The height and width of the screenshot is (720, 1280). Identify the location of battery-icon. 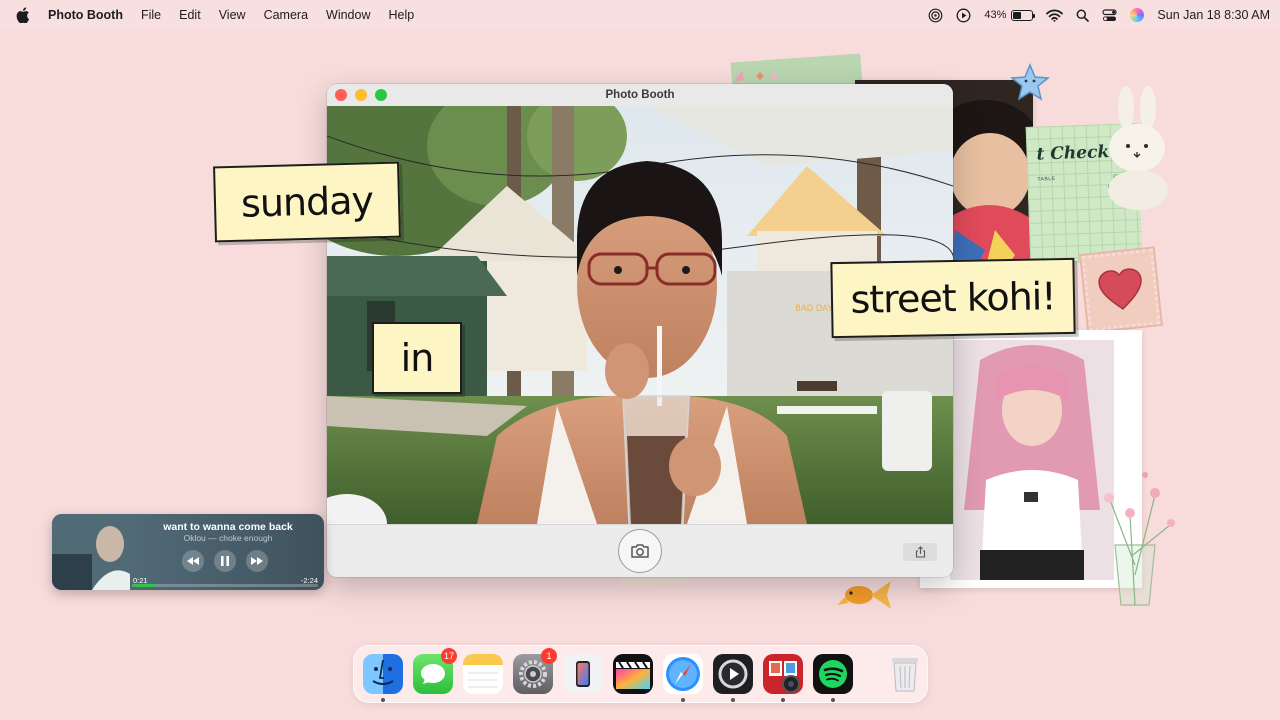
(1023, 15).